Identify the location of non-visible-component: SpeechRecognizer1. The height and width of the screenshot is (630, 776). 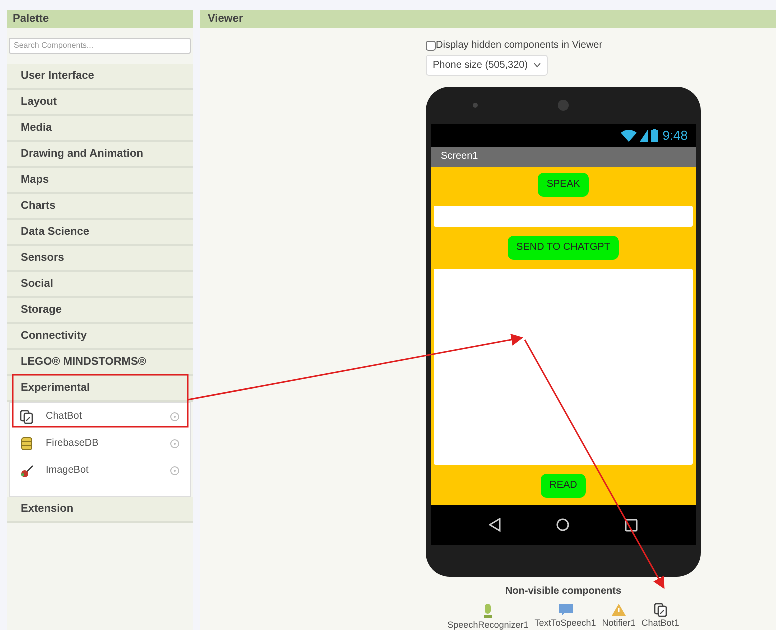
(488, 616).